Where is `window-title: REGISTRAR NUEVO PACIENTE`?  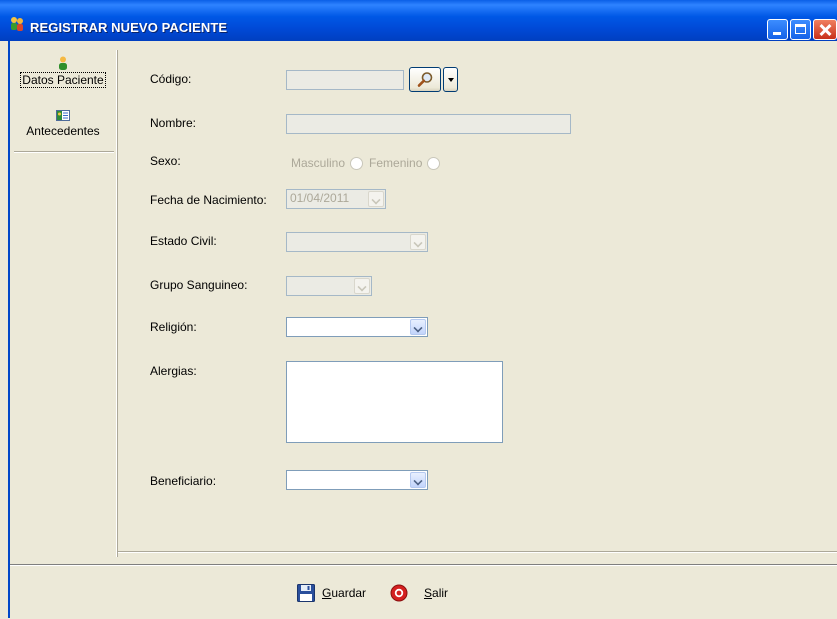 window-title: REGISTRAR NUEVO PACIENTE is located at coordinates (129, 27).